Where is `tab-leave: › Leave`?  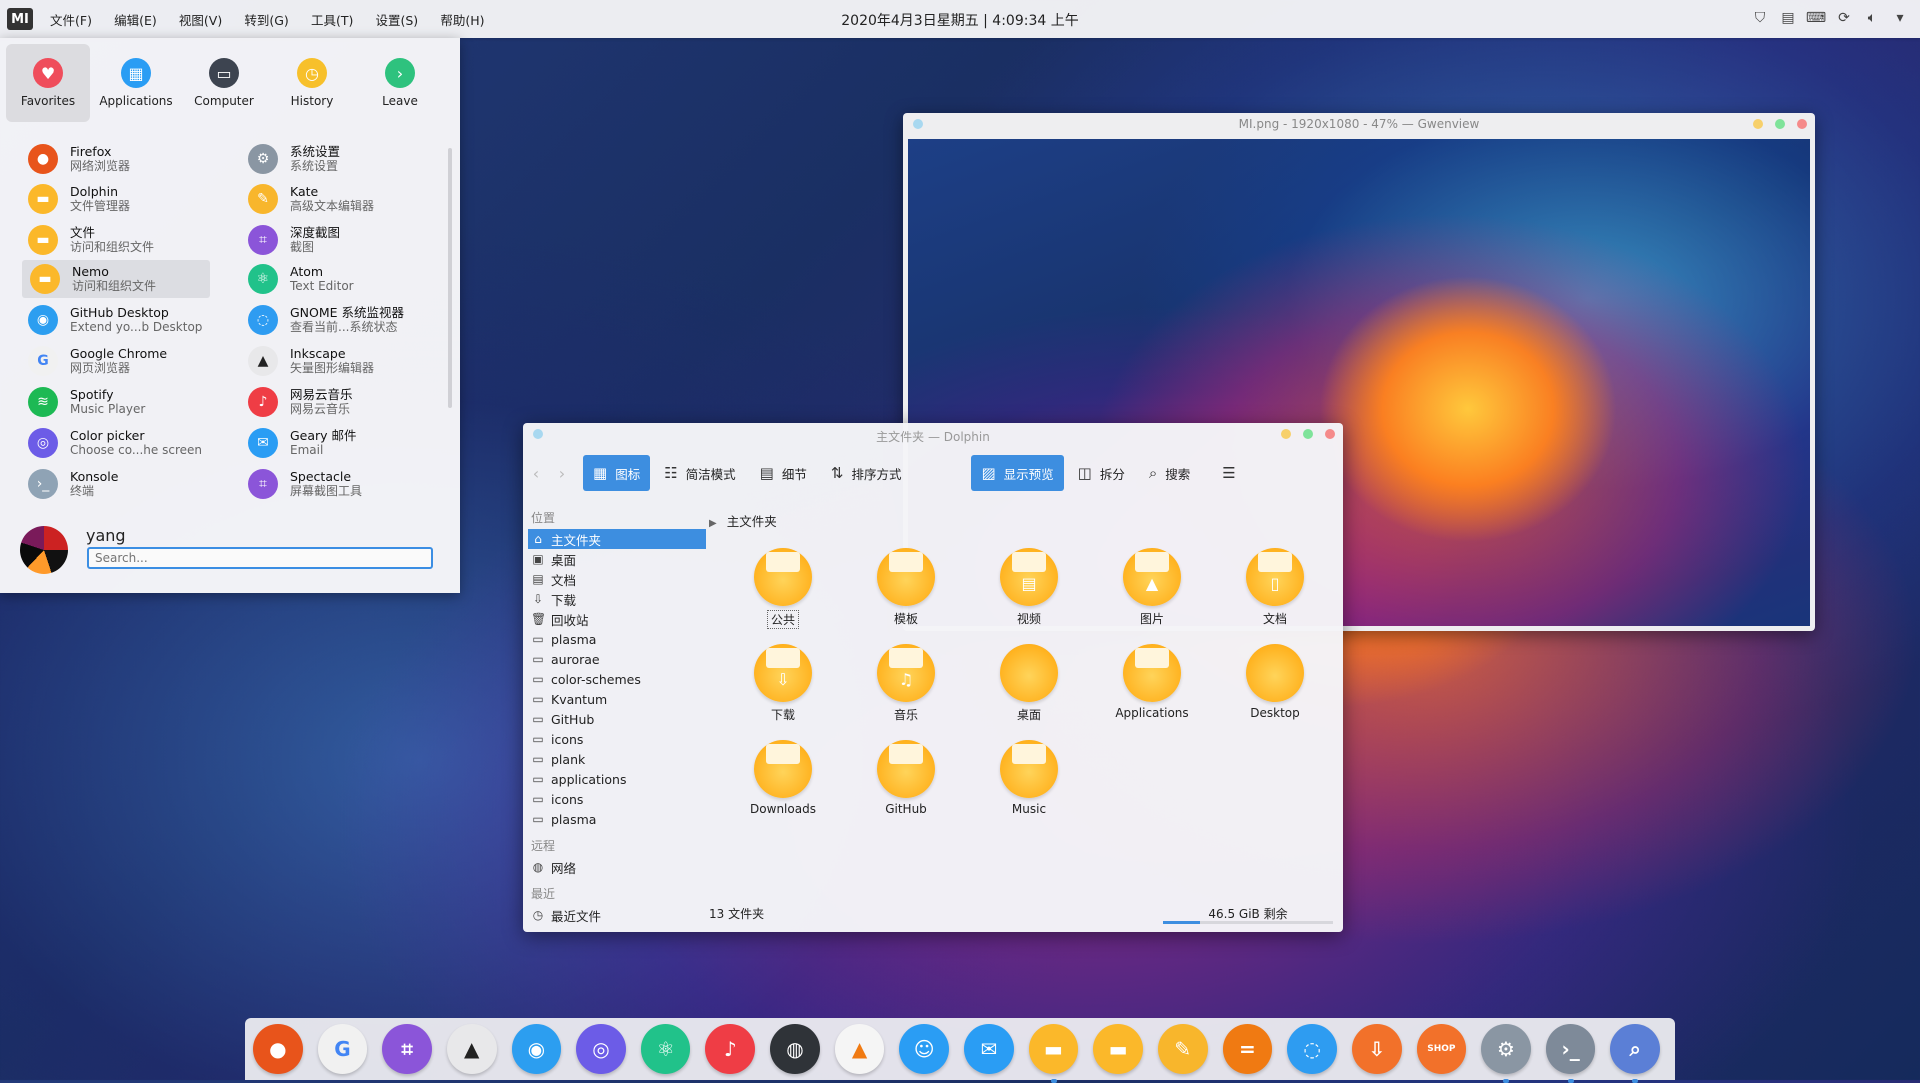
tab-leave: › Leave is located at coordinates (400, 83).